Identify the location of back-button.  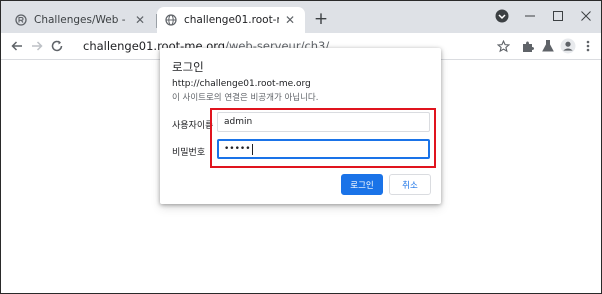
(17, 46).